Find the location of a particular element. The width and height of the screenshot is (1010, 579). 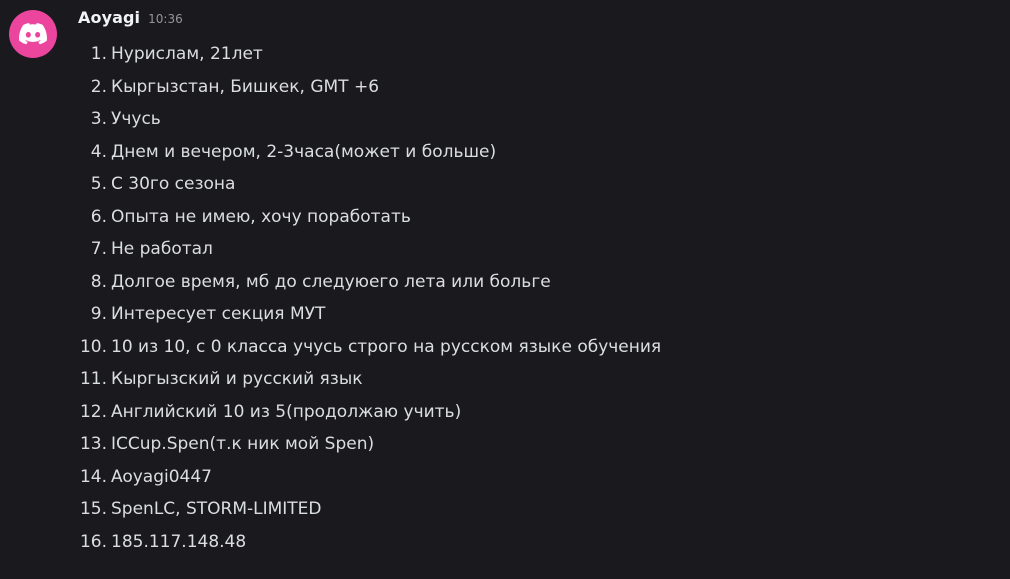

list-item-text: Английский 10 из 5(продолжаю учить) is located at coordinates (286, 411).